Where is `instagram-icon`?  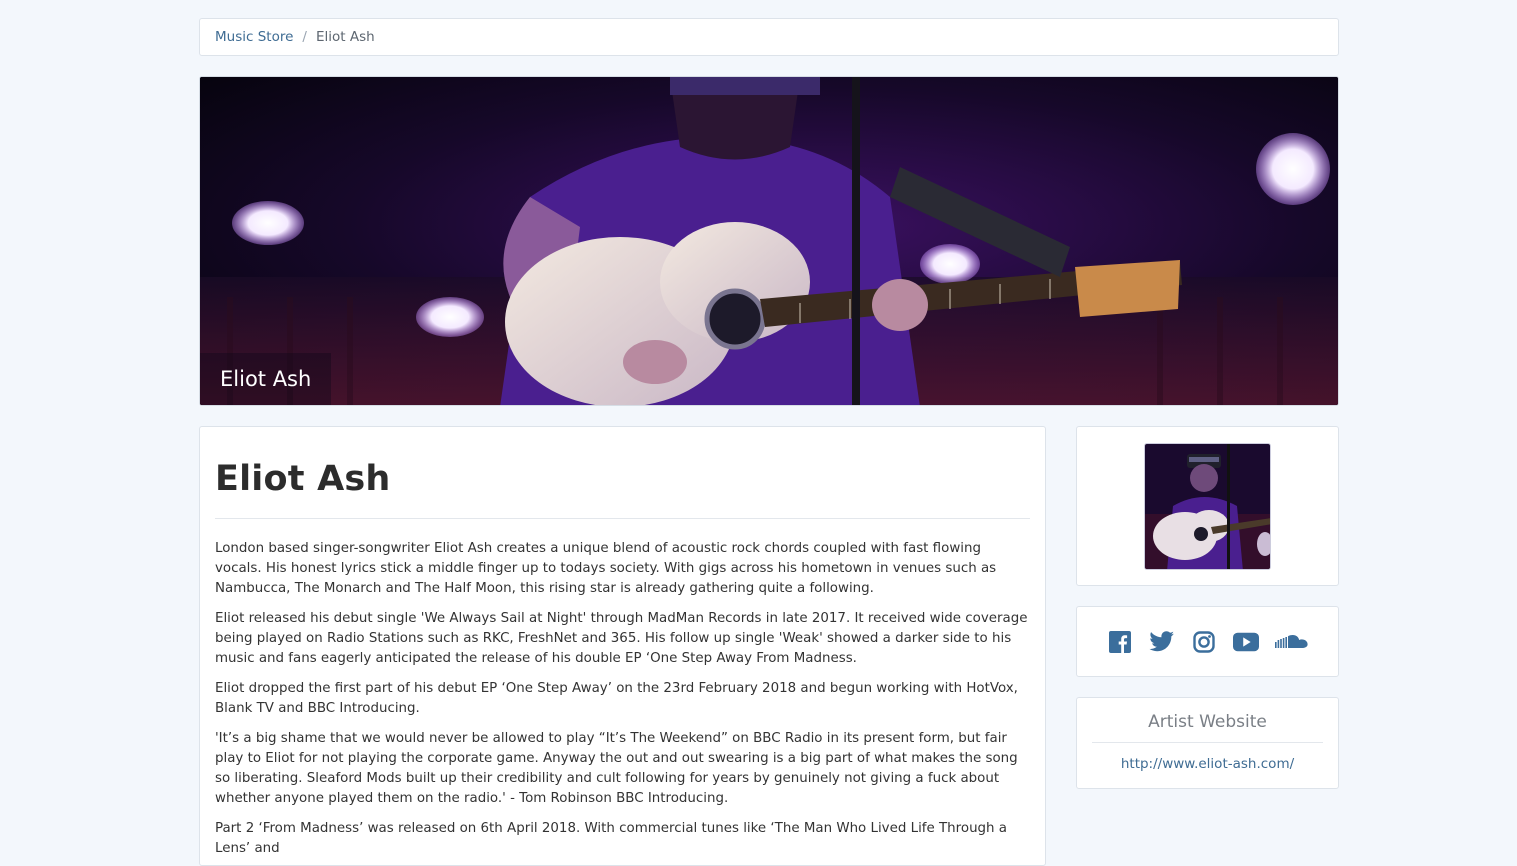
instagram-icon is located at coordinates (1204, 642).